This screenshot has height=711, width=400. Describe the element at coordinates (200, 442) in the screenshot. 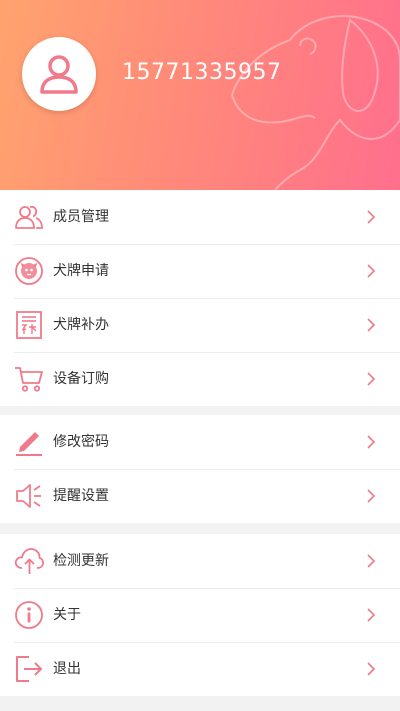

I see `menu-item-change-password: 修改密码` at that location.